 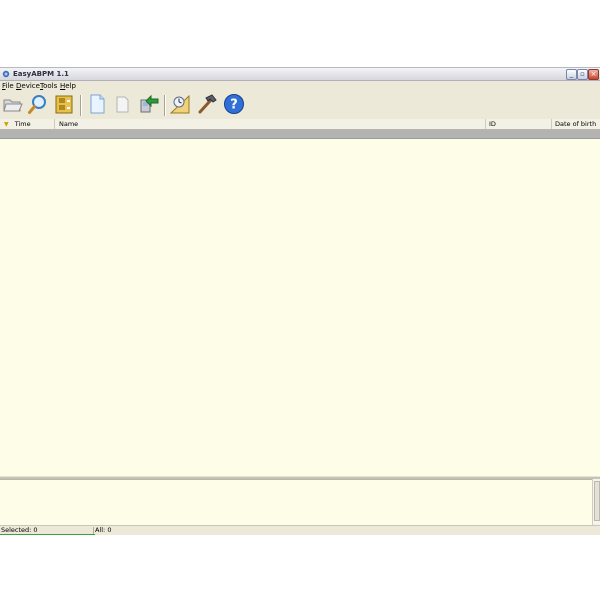 What do you see at coordinates (300, 74) in the screenshot?
I see `title-bar: EasyABPM 1.1 _ ▫ ×` at bounding box center [300, 74].